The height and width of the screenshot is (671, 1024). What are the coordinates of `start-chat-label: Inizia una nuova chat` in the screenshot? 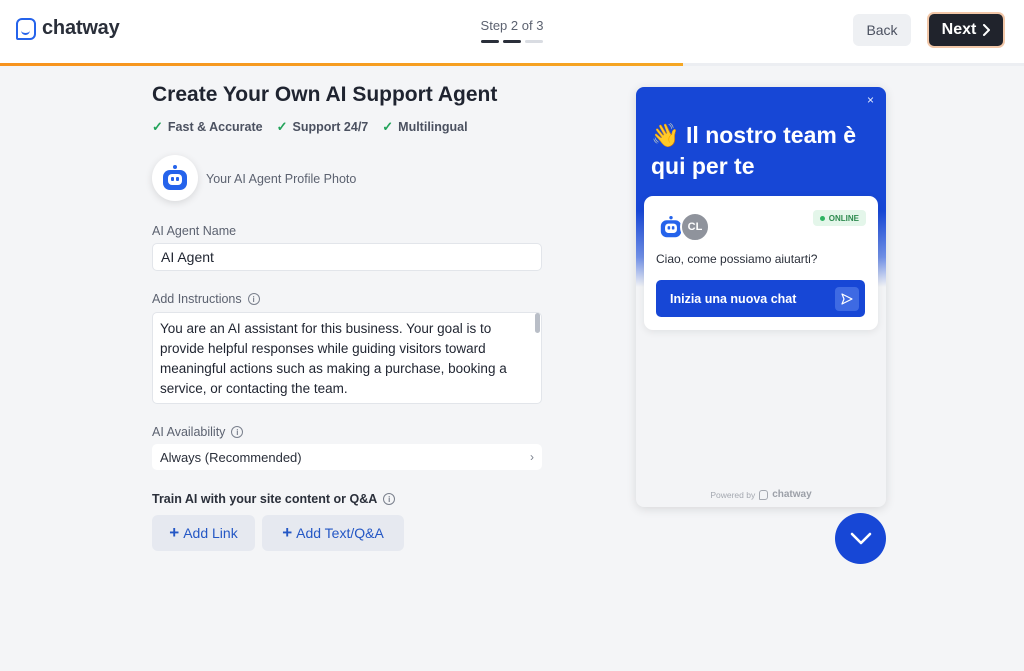 It's located at (733, 298).